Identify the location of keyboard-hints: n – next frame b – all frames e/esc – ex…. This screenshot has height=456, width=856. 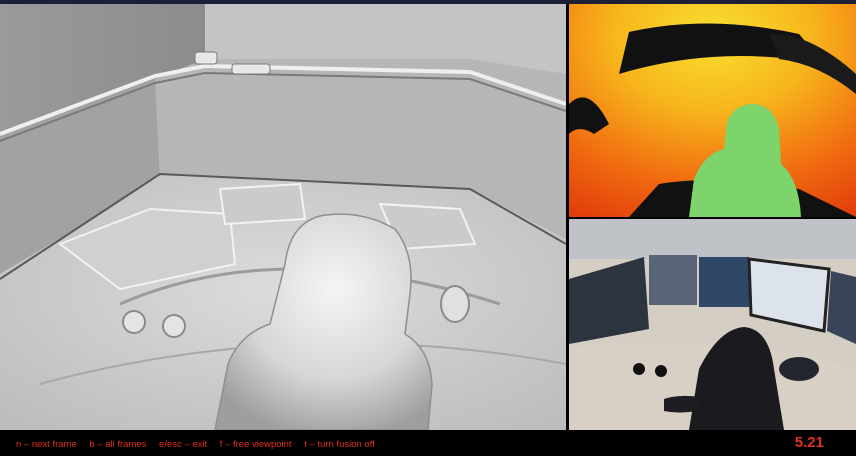
(200, 444).